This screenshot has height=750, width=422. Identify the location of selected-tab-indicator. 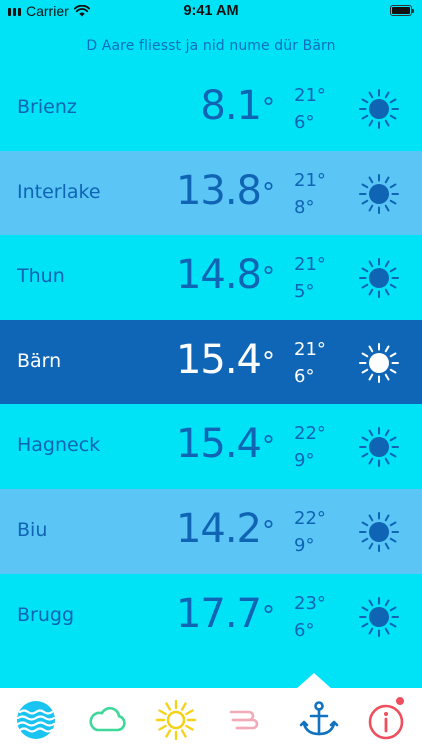
(314, 681).